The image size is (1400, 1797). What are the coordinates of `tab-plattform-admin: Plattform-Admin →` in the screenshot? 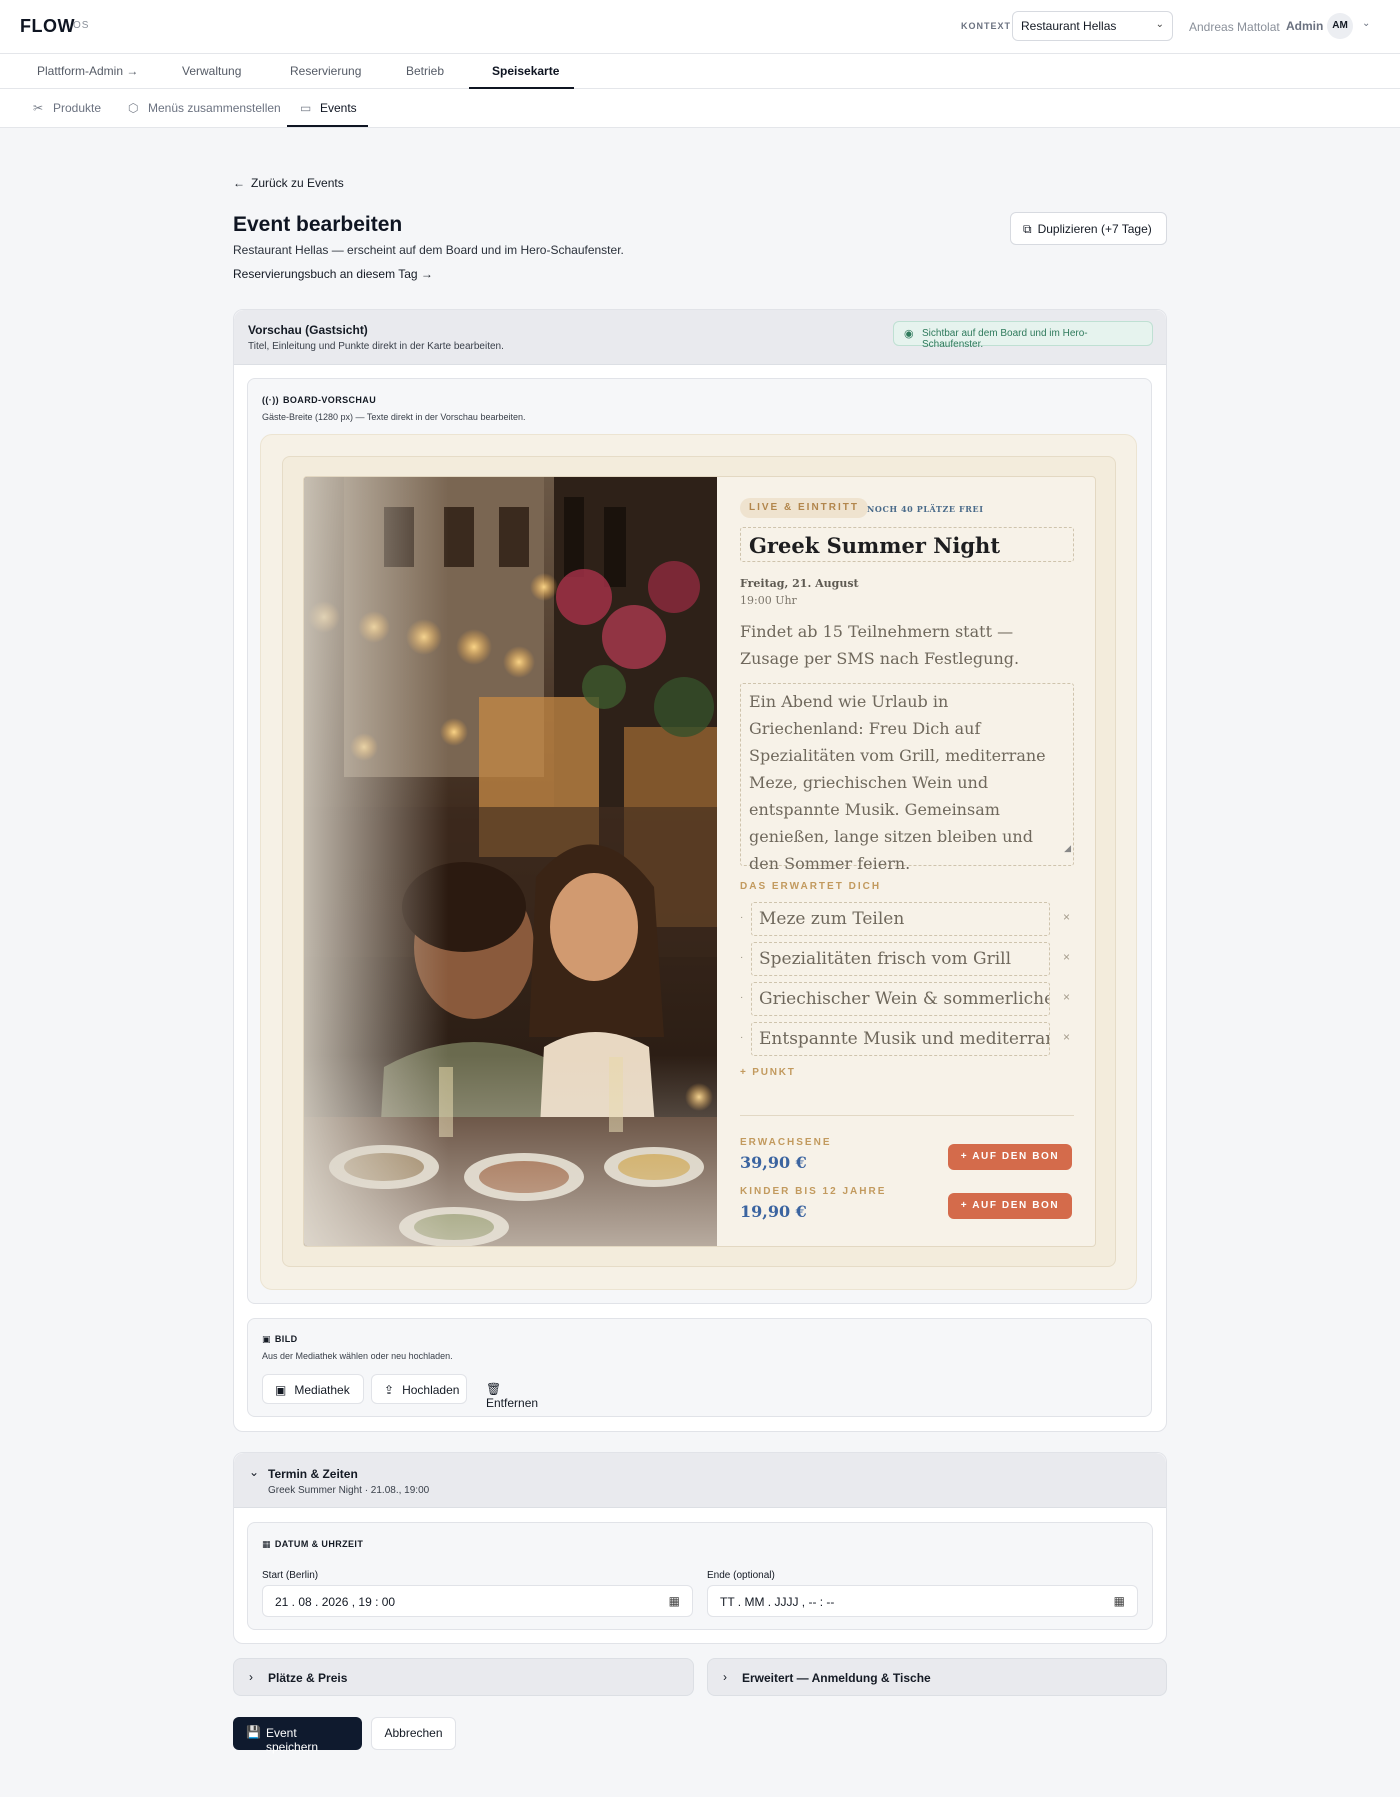 It's located at (87, 71).